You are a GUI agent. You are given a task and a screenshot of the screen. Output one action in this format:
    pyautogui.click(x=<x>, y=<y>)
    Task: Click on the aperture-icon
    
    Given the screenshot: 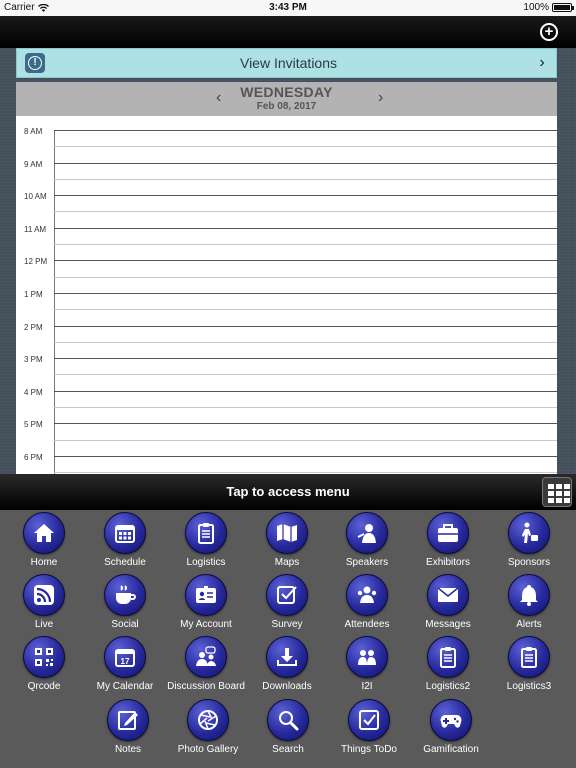 What is the action you would take?
    pyautogui.click(x=208, y=720)
    